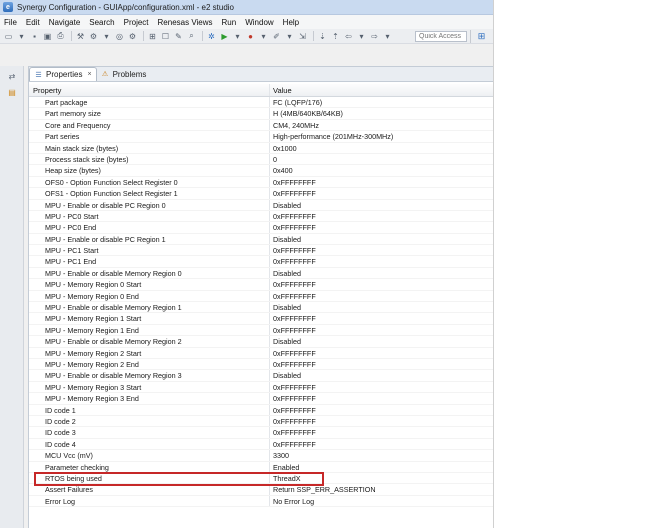  Describe the element at coordinates (261, 478) in the screenshot. I see `table-row: RTOS being used ThreadX` at that location.